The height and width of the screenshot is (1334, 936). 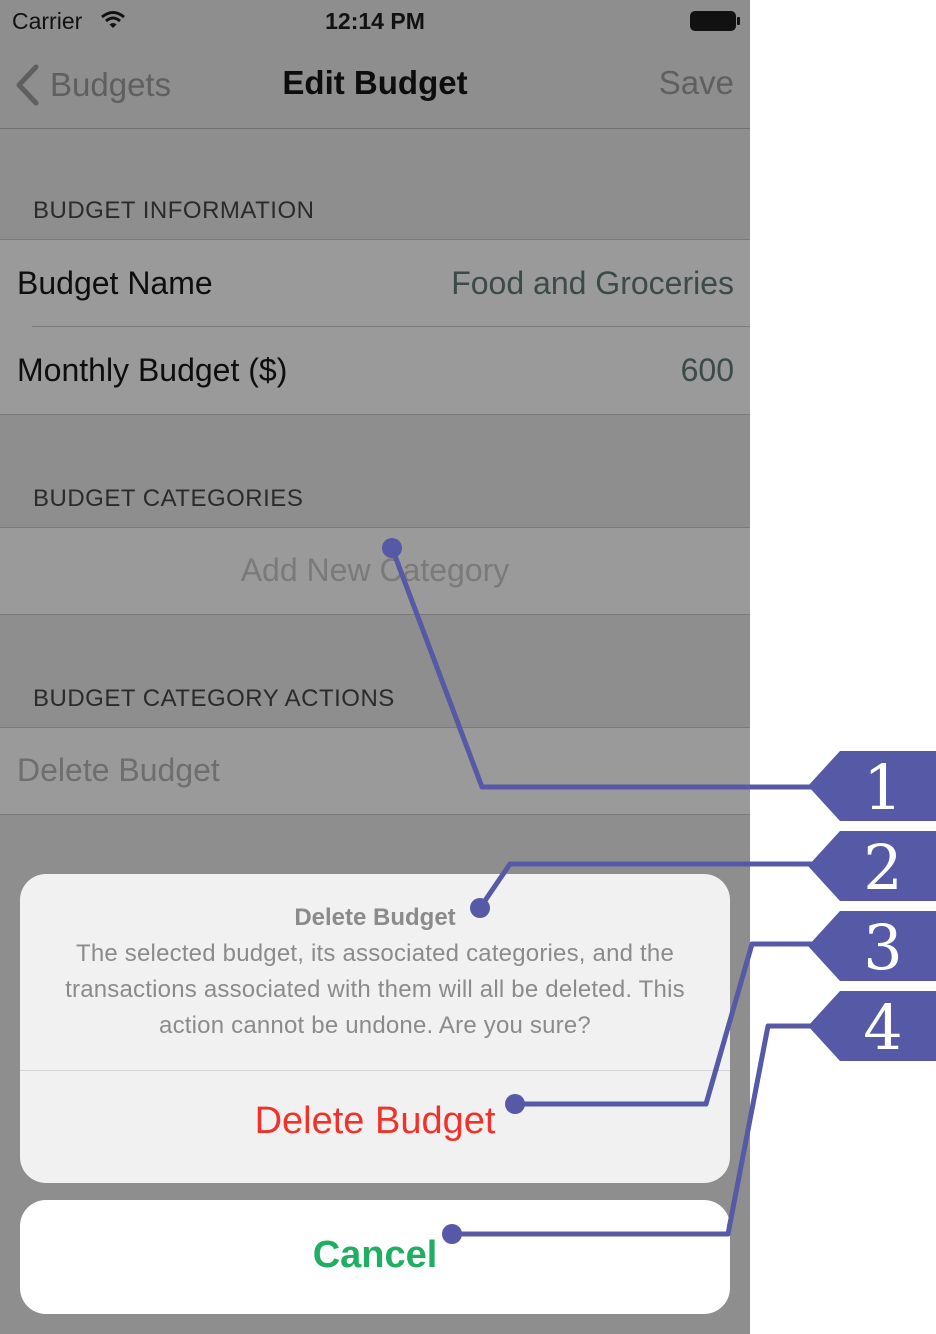 I want to click on callout-number: 1, so click(x=882, y=787).